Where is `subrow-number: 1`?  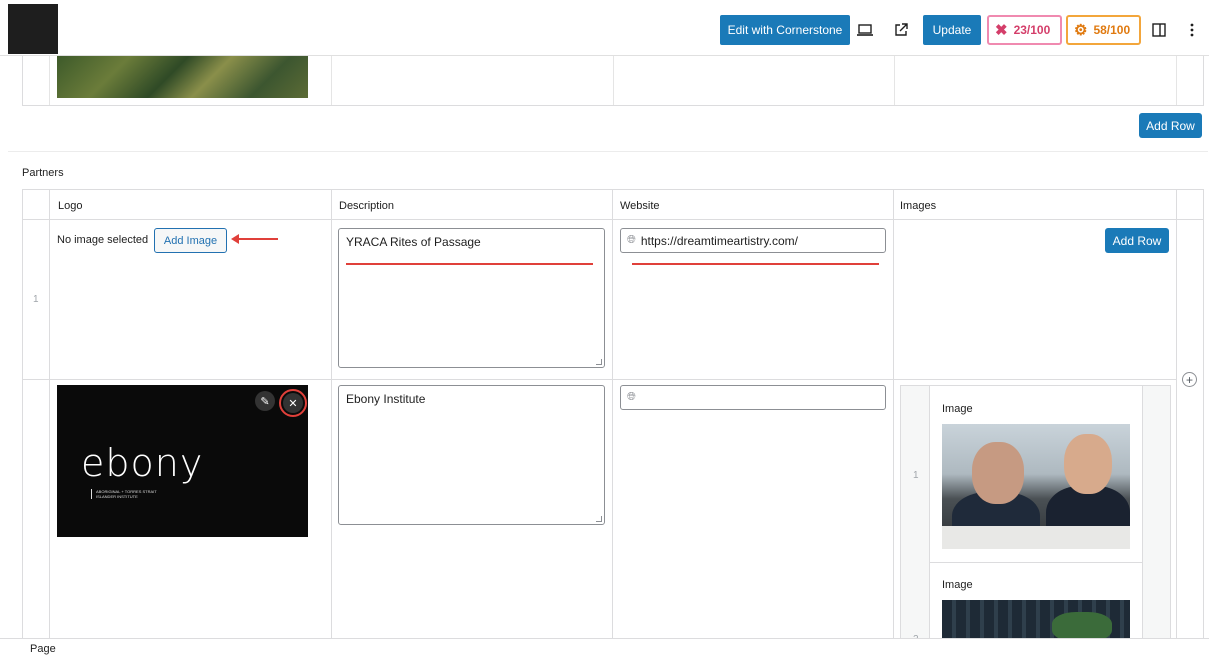 subrow-number: 1 is located at coordinates (916, 475).